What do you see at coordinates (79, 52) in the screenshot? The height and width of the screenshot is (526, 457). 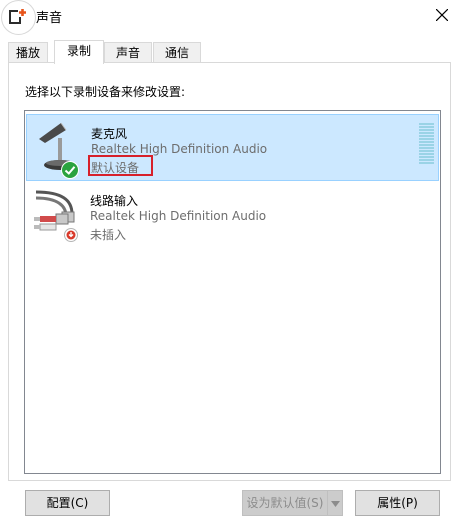 I see `tab-recording: 录制` at bounding box center [79, 52].